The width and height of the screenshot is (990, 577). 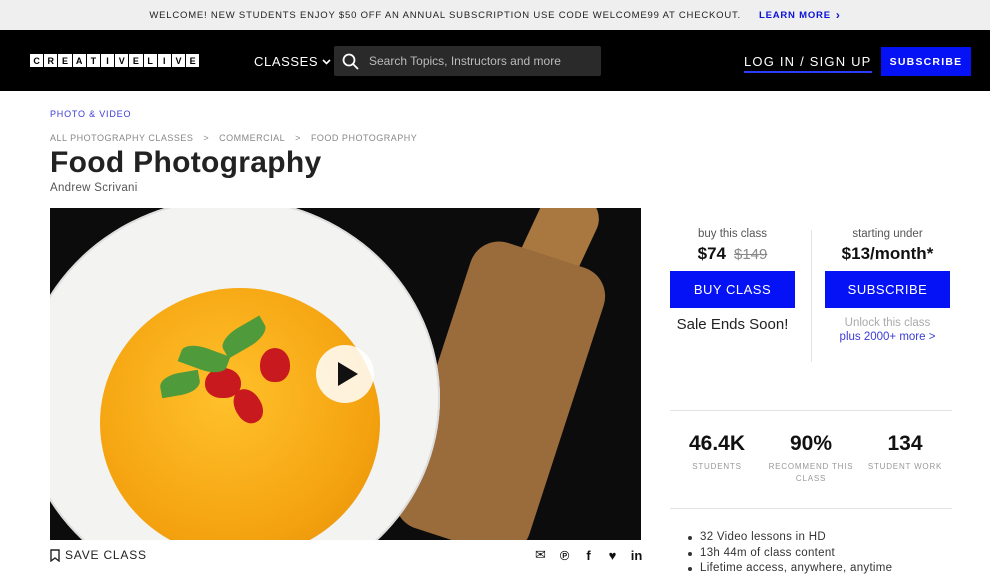 I want to click on twitter-icon: ♥, so click(x=612, y=555).